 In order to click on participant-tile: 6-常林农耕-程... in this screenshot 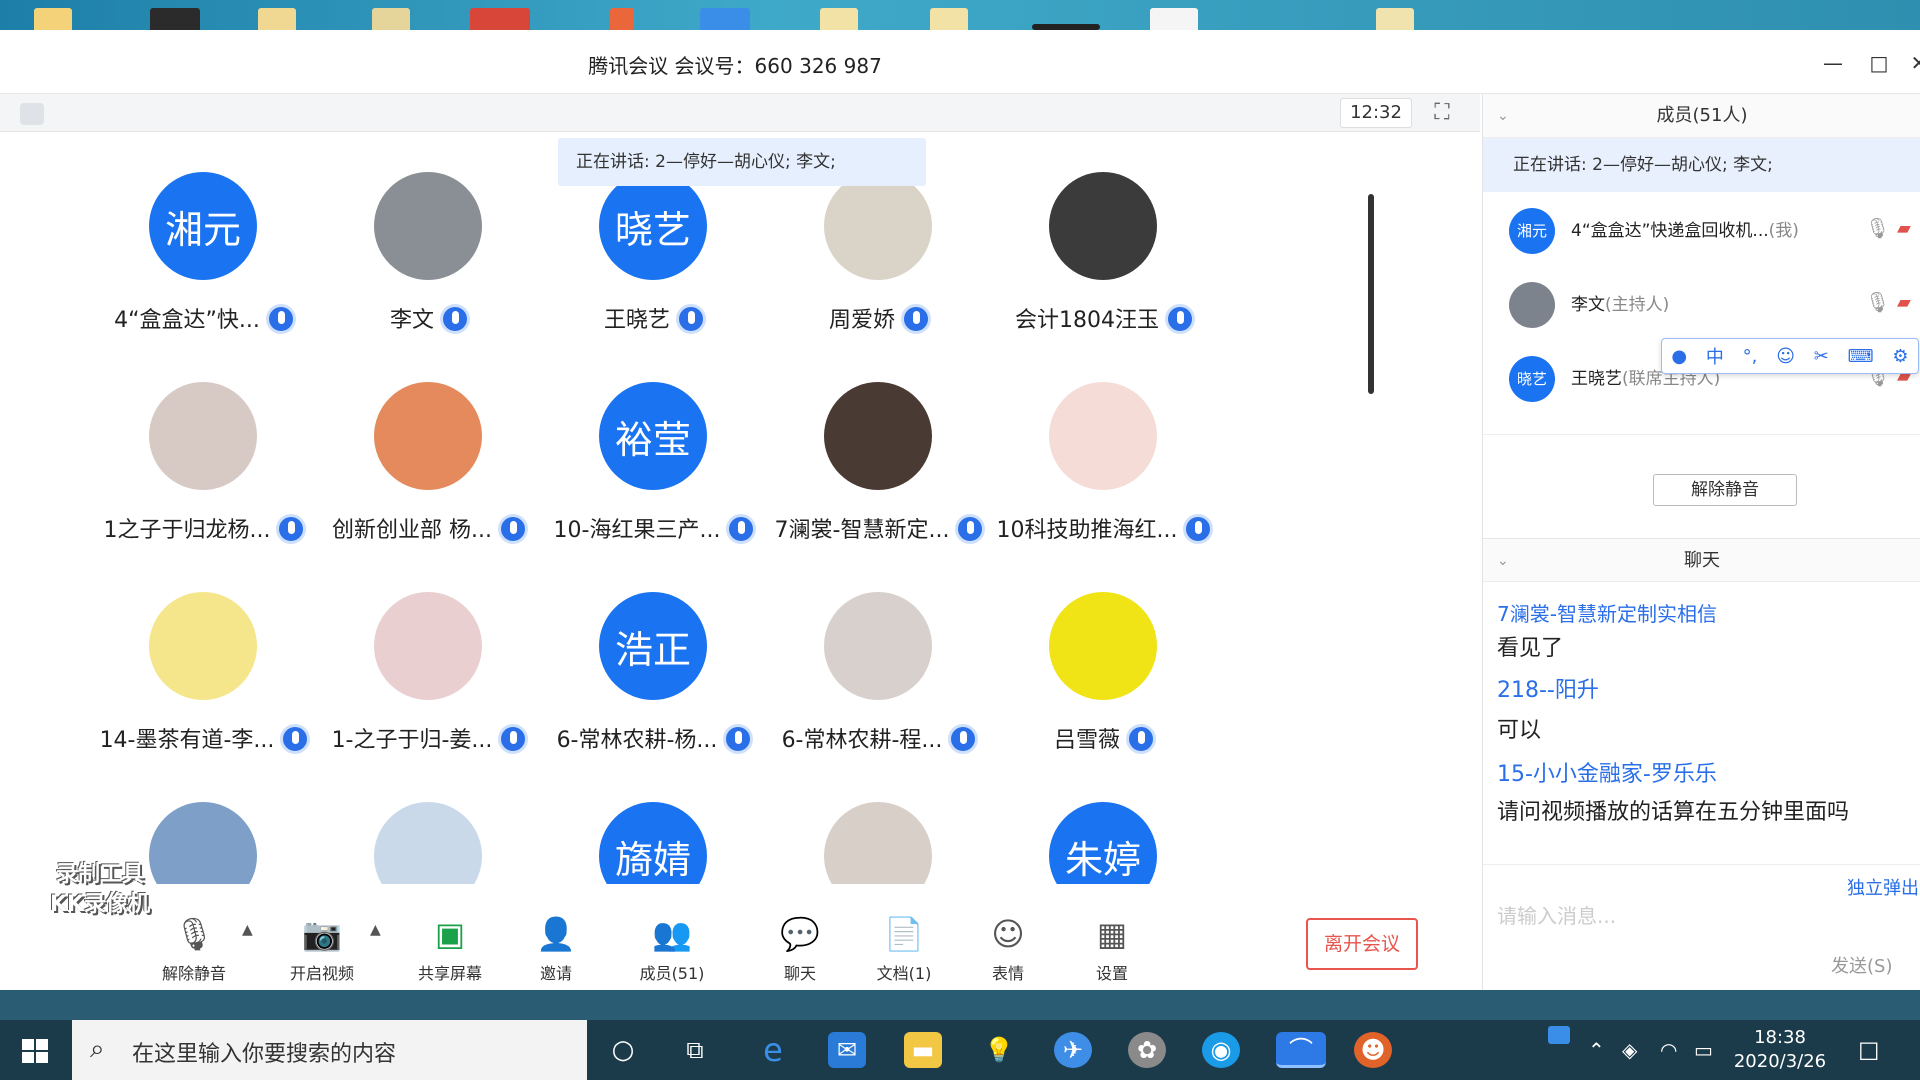, I will do `click(880, 653)`.